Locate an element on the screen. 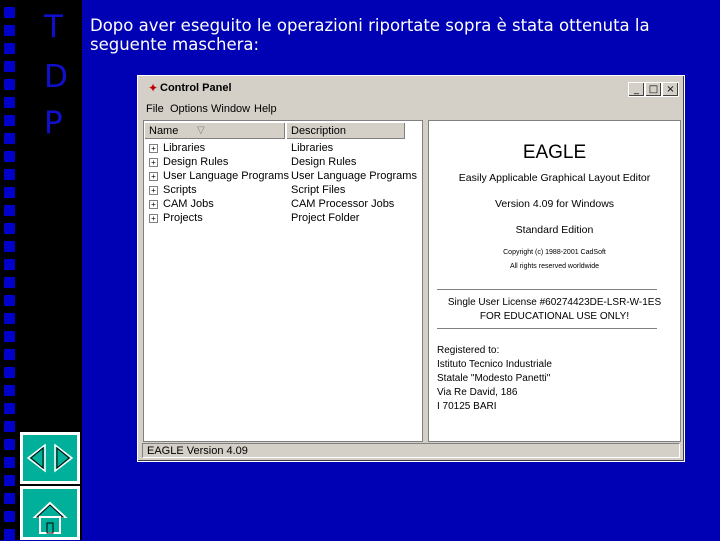  copyright: Copyright (c) 1988-2001 CadSoft is located at coordinates (554, 252).